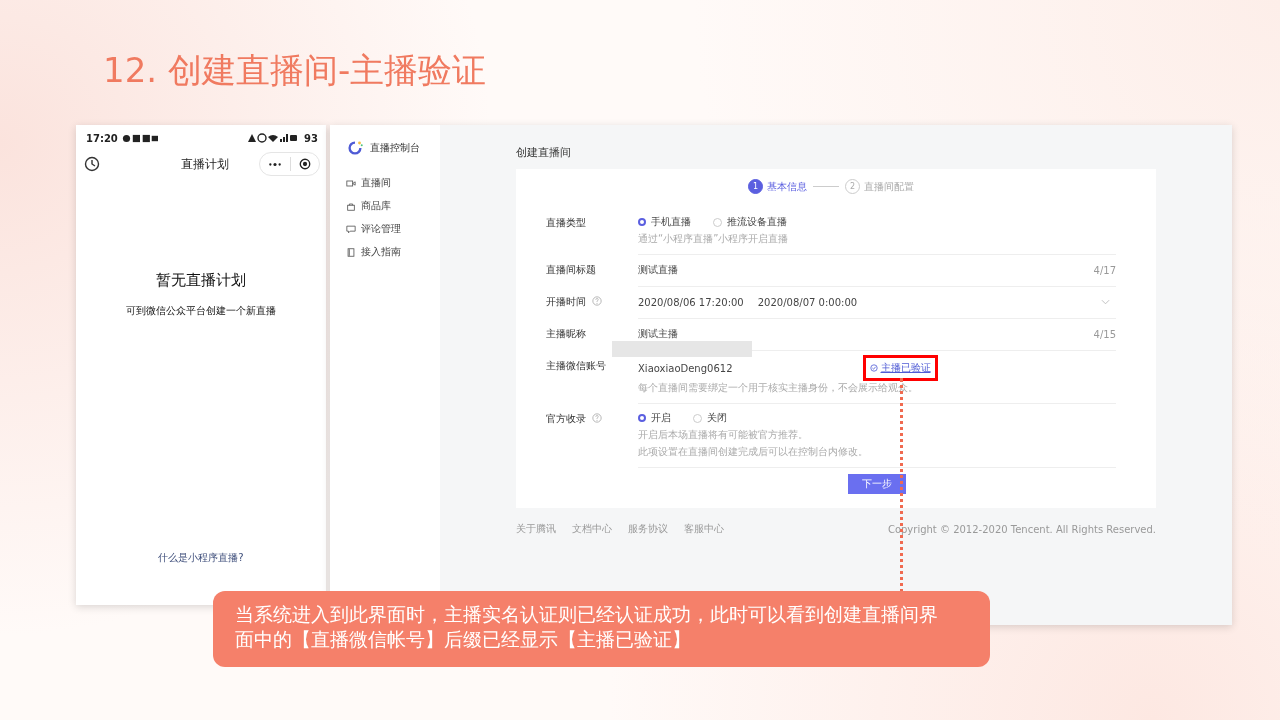  I want to click on step-label: 基本信息, so click(787, 186).